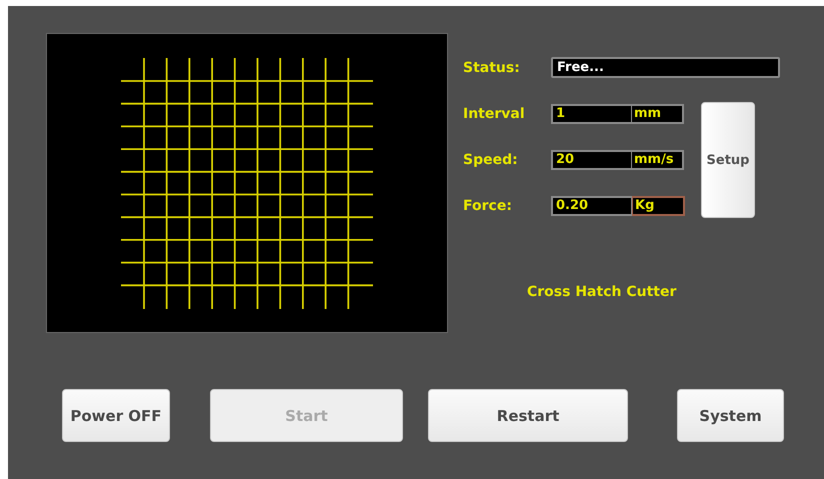 This screenshot has height=479, width=824. I want to click on setup-button: Setup, so click(728, 160).